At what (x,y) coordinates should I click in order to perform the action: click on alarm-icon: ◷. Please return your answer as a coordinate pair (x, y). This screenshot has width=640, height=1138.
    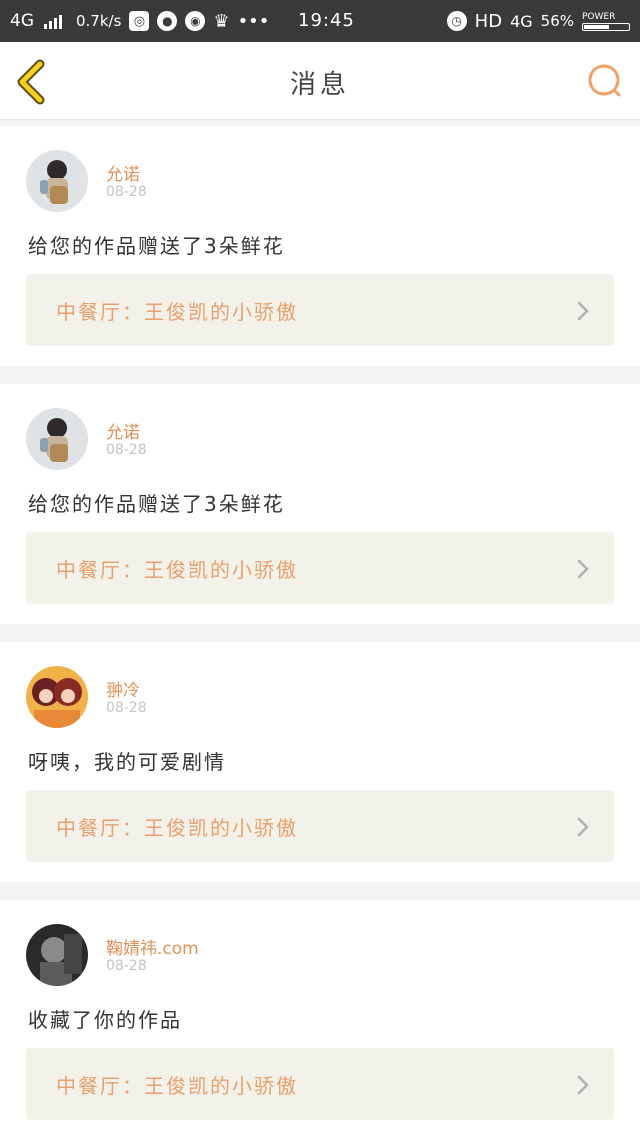
    Looking at the image, I should click on (456, 21).